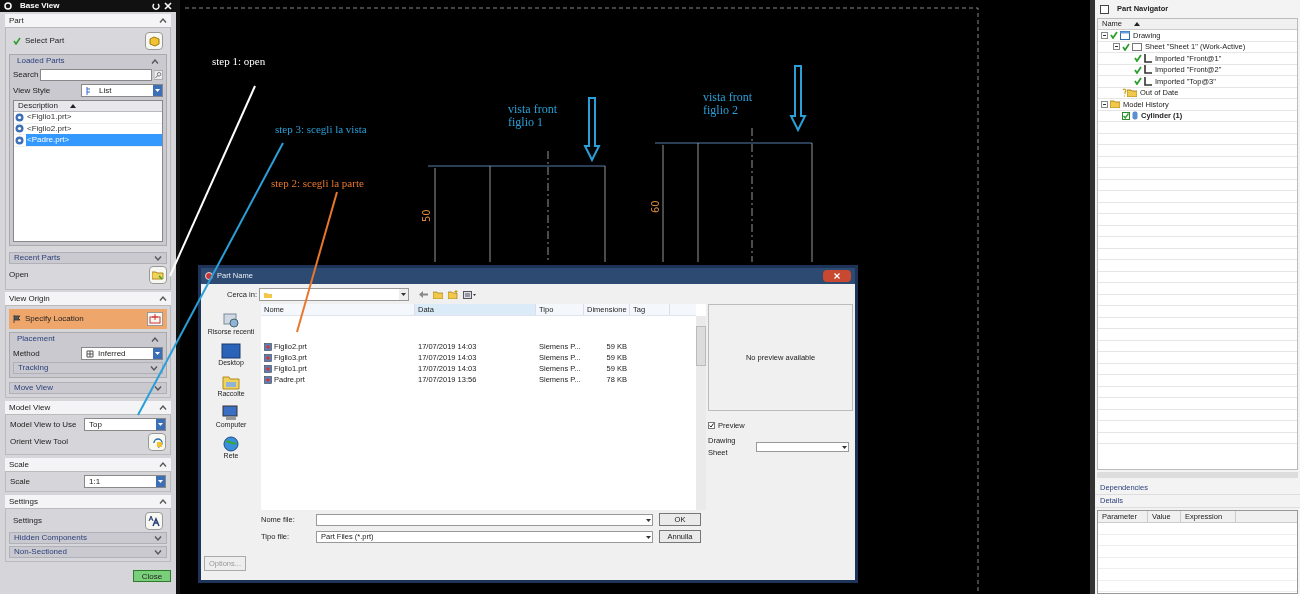 Image resolution: width=1300 pixels, height=594 pixels. Describe the element at coordinates (88, 258) in the screenshot. I see `section-header: Recent Parts` at that location.